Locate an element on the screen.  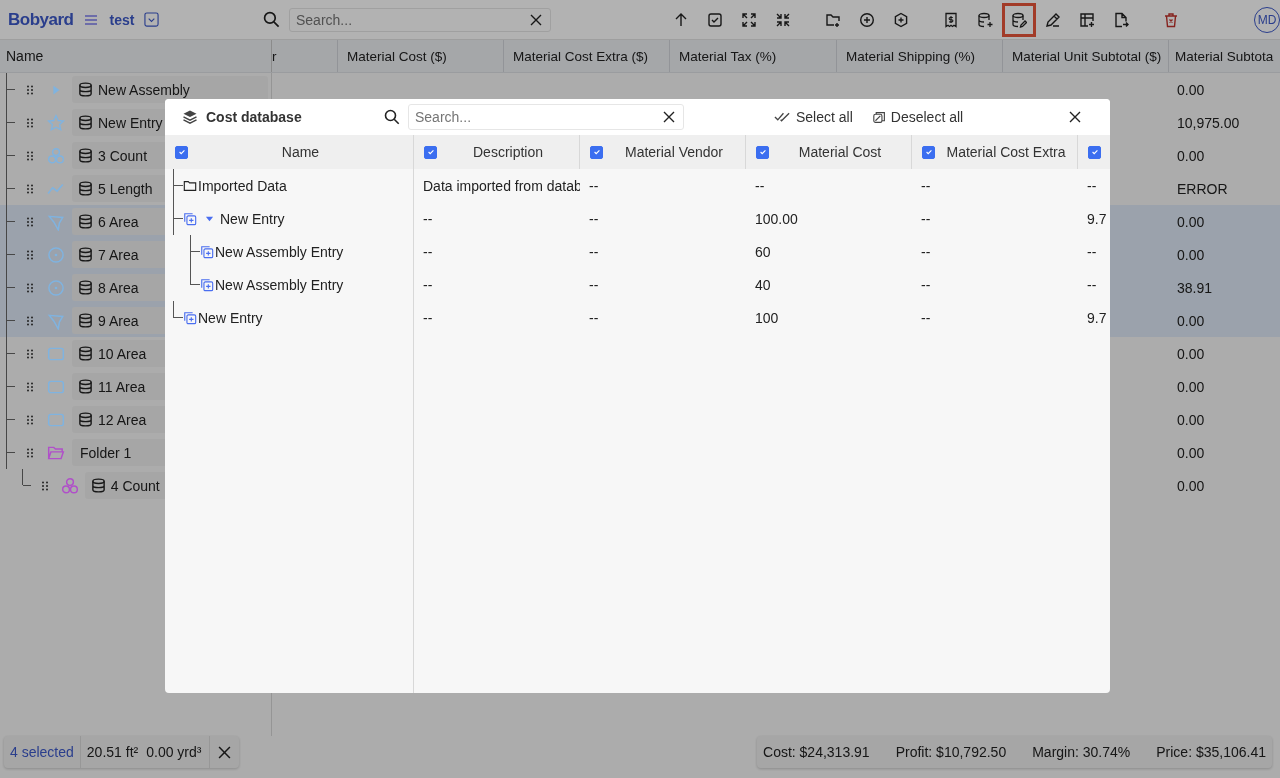
area-total: 20.51 ft² is located at coordinates (112, 752).